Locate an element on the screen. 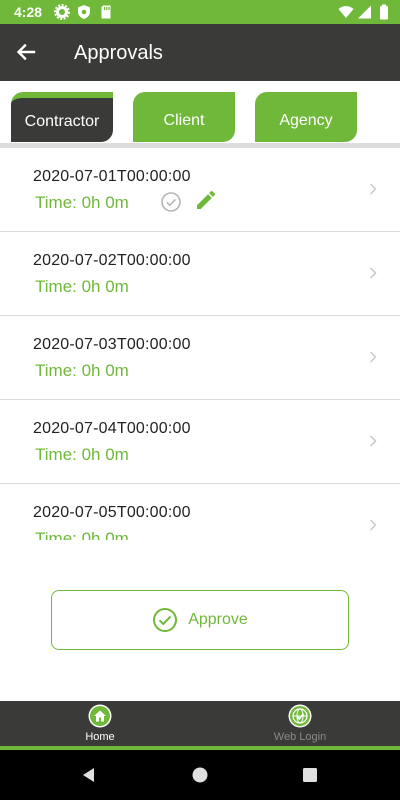 The height and width of the screenshot is (800, 400). system-nav-bar is located at coordinates (200, 775).